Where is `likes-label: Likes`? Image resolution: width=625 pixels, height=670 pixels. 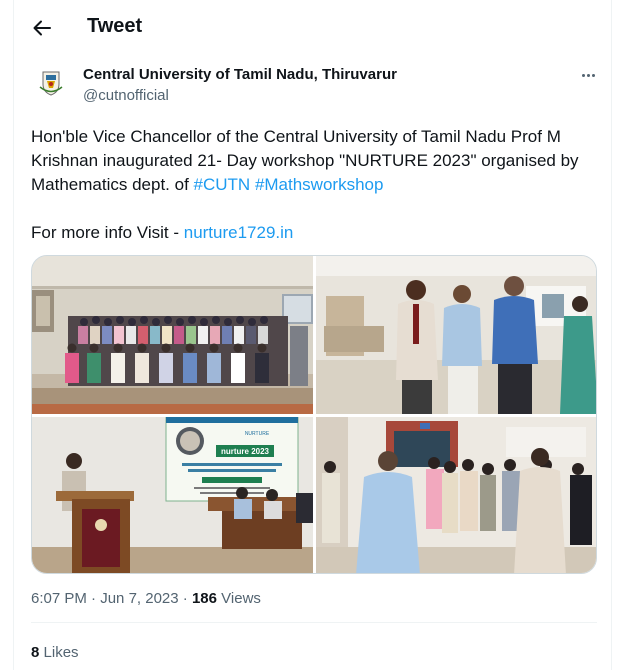 likes-label: Likes is located at coordinates (61, 652).